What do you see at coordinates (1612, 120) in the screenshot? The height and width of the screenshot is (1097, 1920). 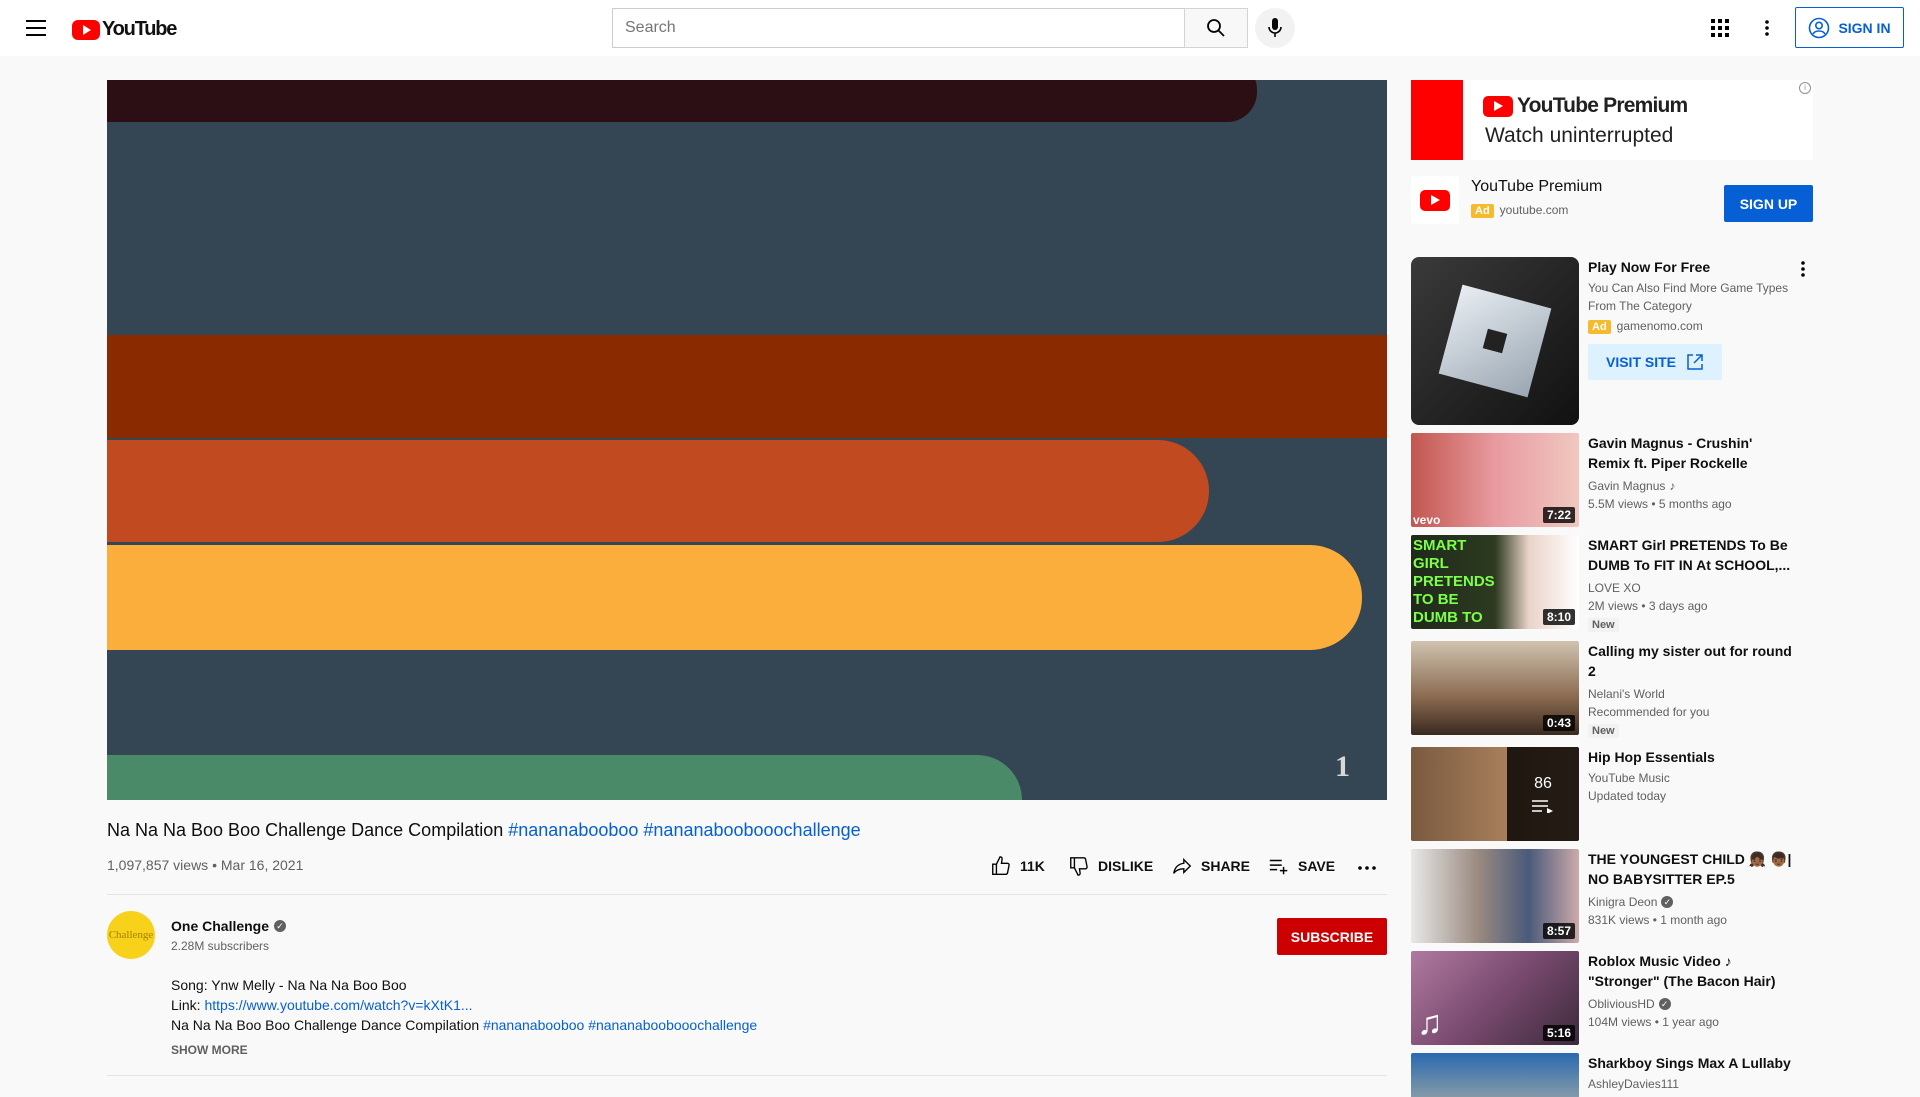 I see `premium-ad-banner: YouTube Premium Watch uninterrupted i` at bounding box center [1612, 120].